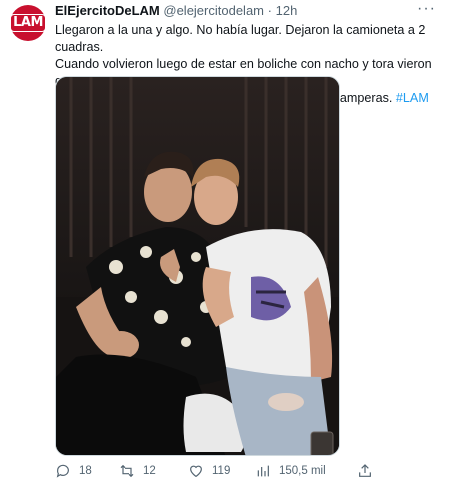  I want to click on like-button: 119, so click(209, 471).